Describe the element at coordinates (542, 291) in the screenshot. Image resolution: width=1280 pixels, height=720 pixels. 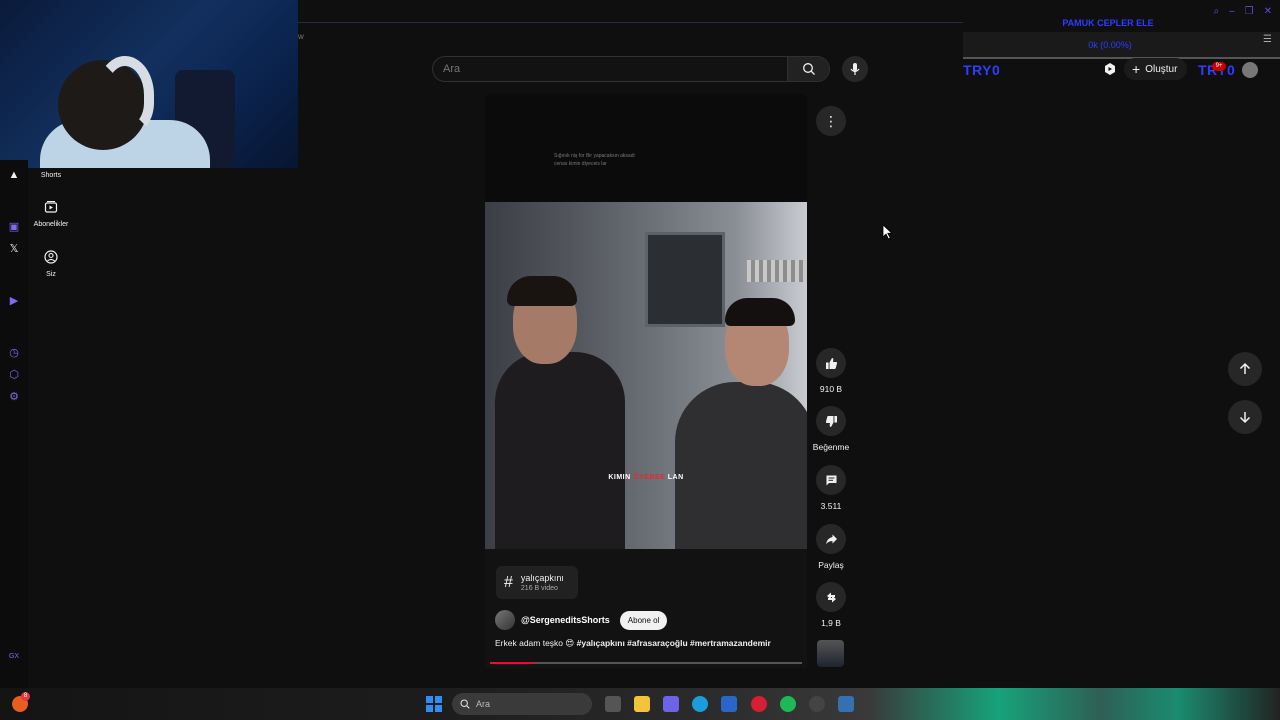
I see `scene-person-left-hair` at that location.